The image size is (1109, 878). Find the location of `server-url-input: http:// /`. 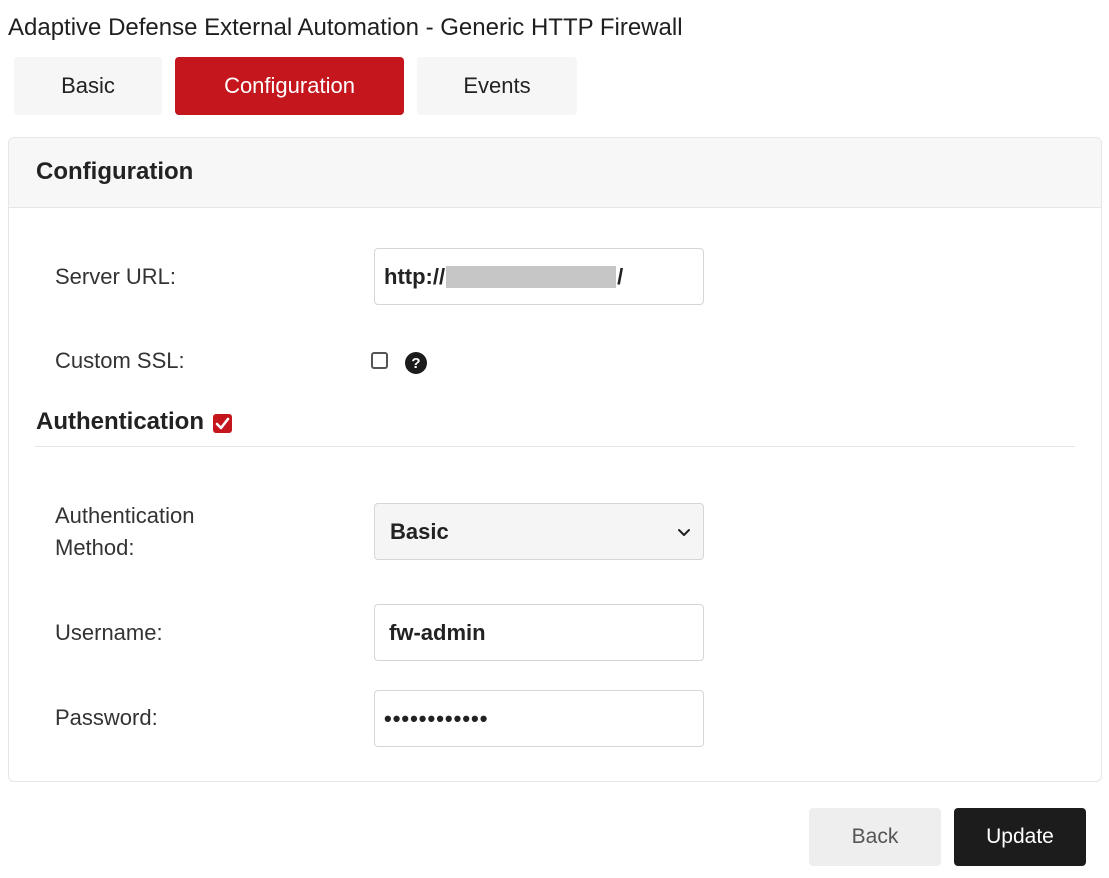

server-url-input: http:// / is located at coordinates (539, 276).